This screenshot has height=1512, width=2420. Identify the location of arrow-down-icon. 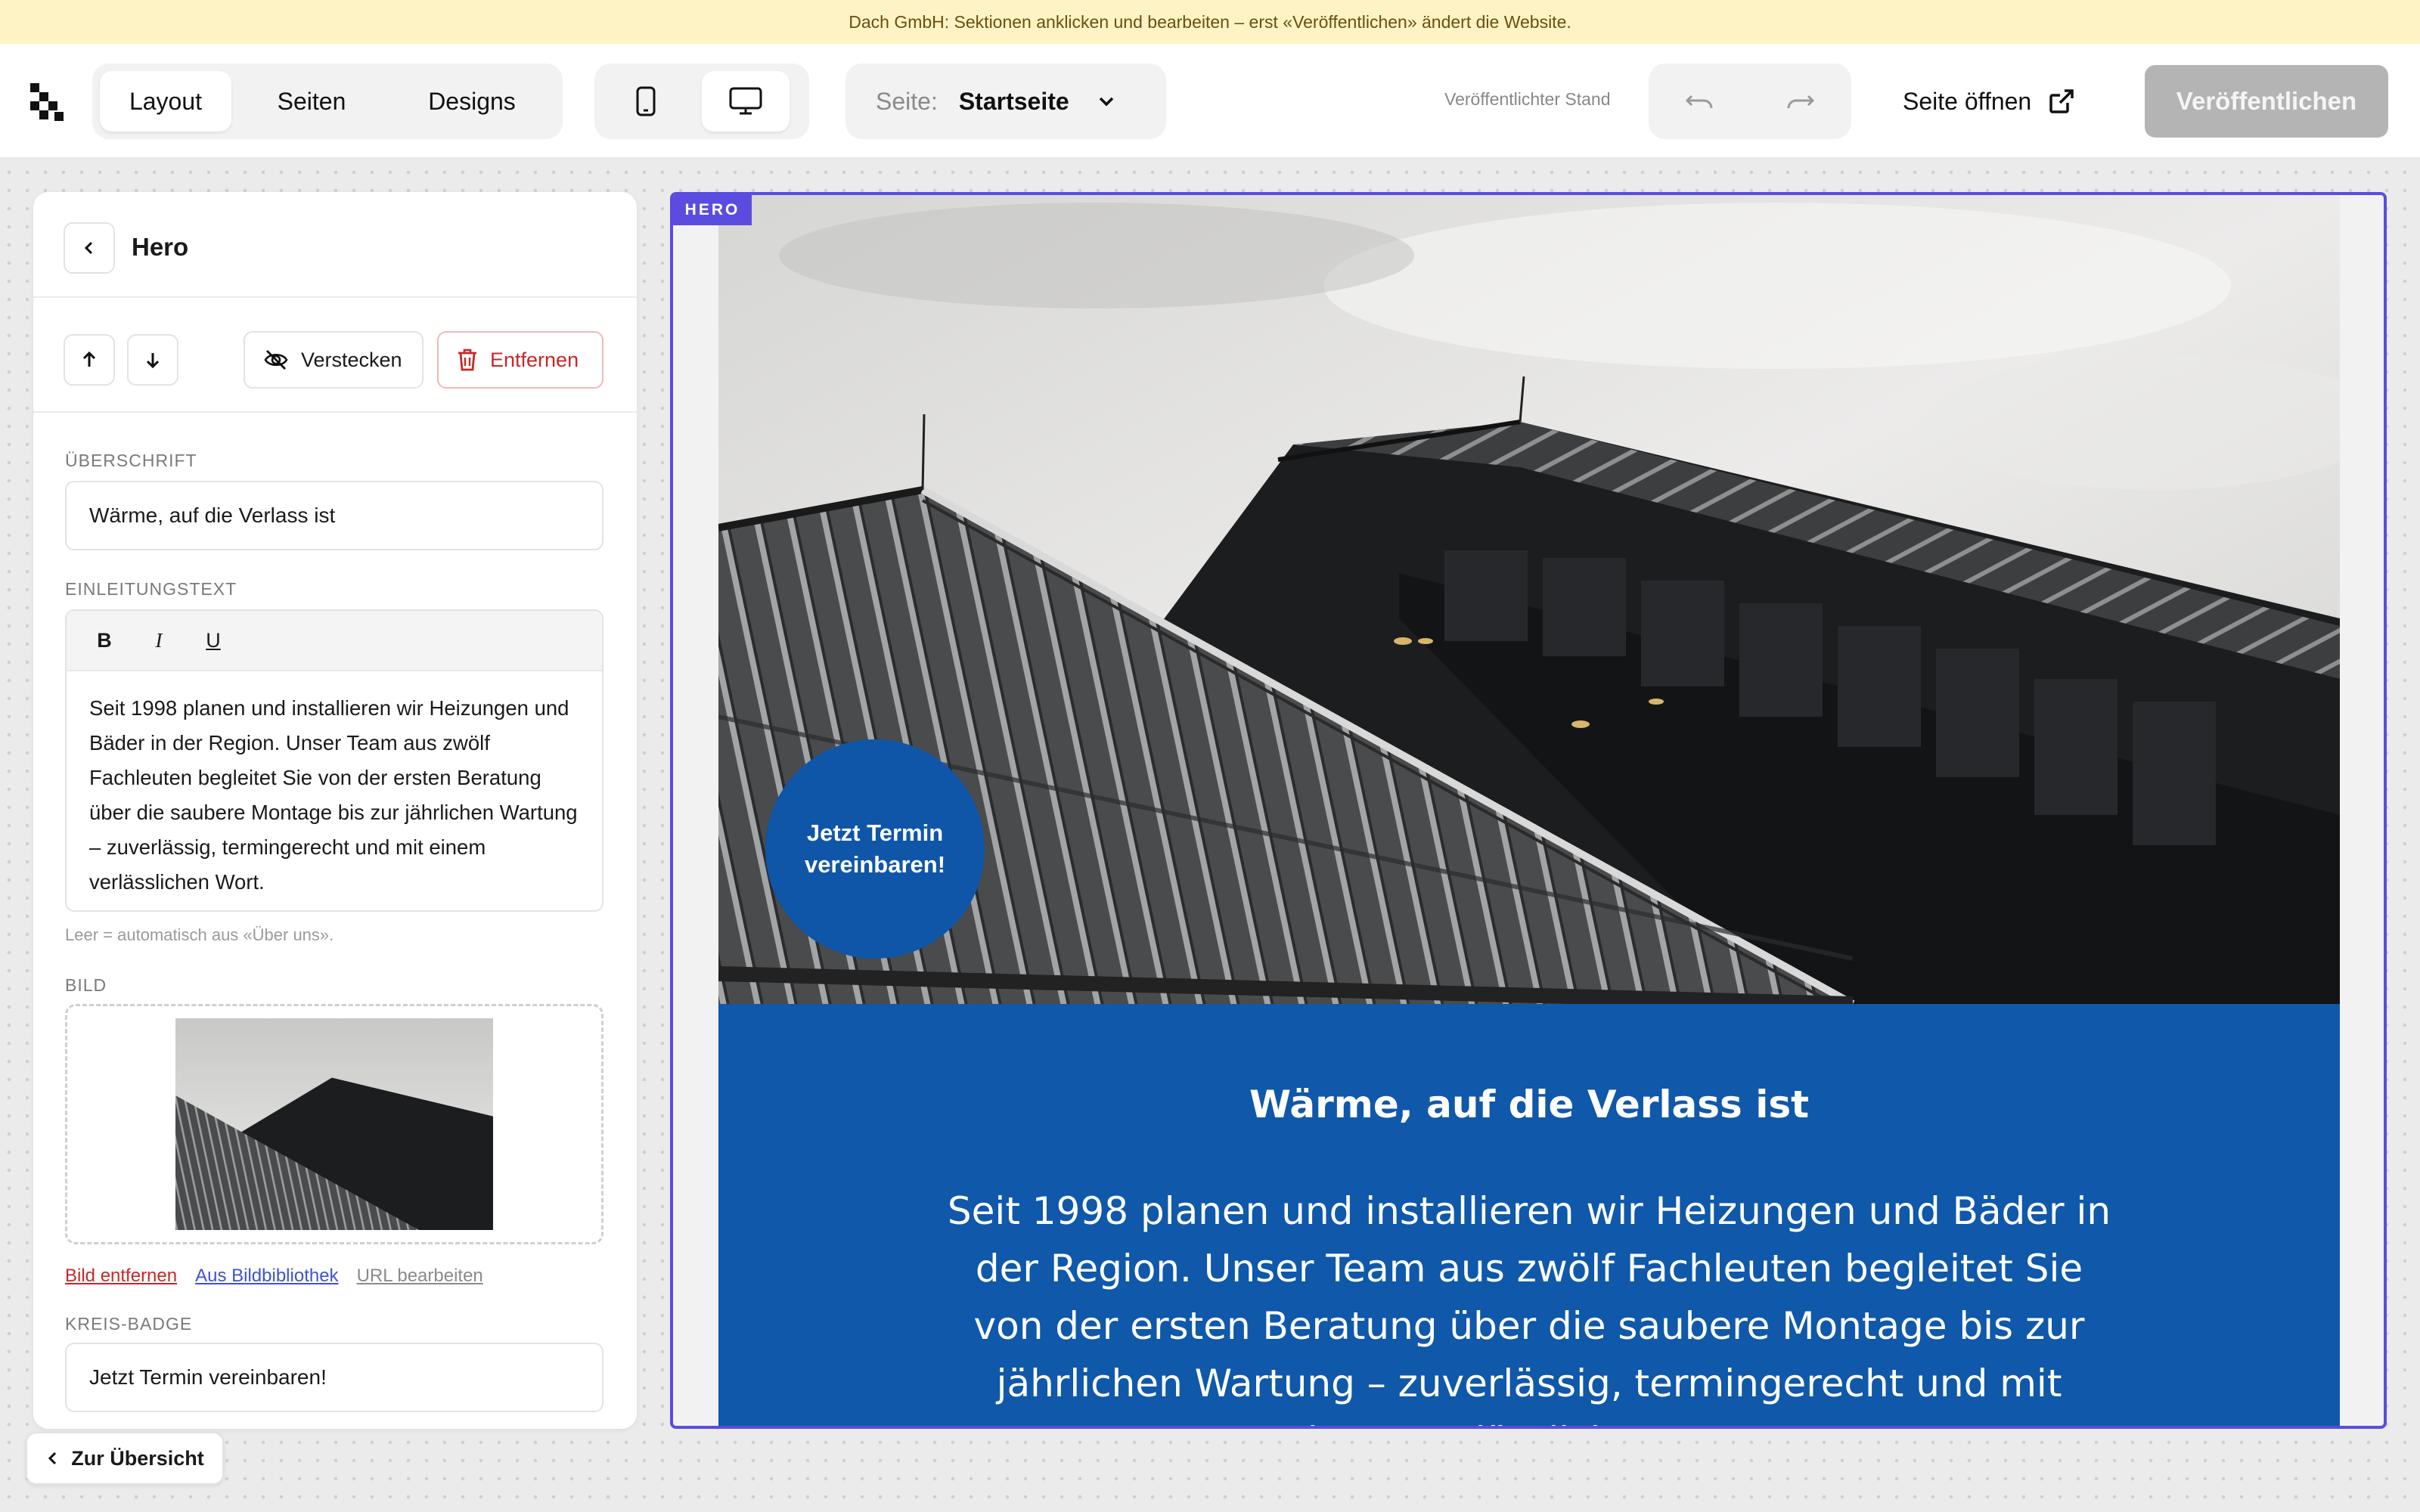
(153, 361).